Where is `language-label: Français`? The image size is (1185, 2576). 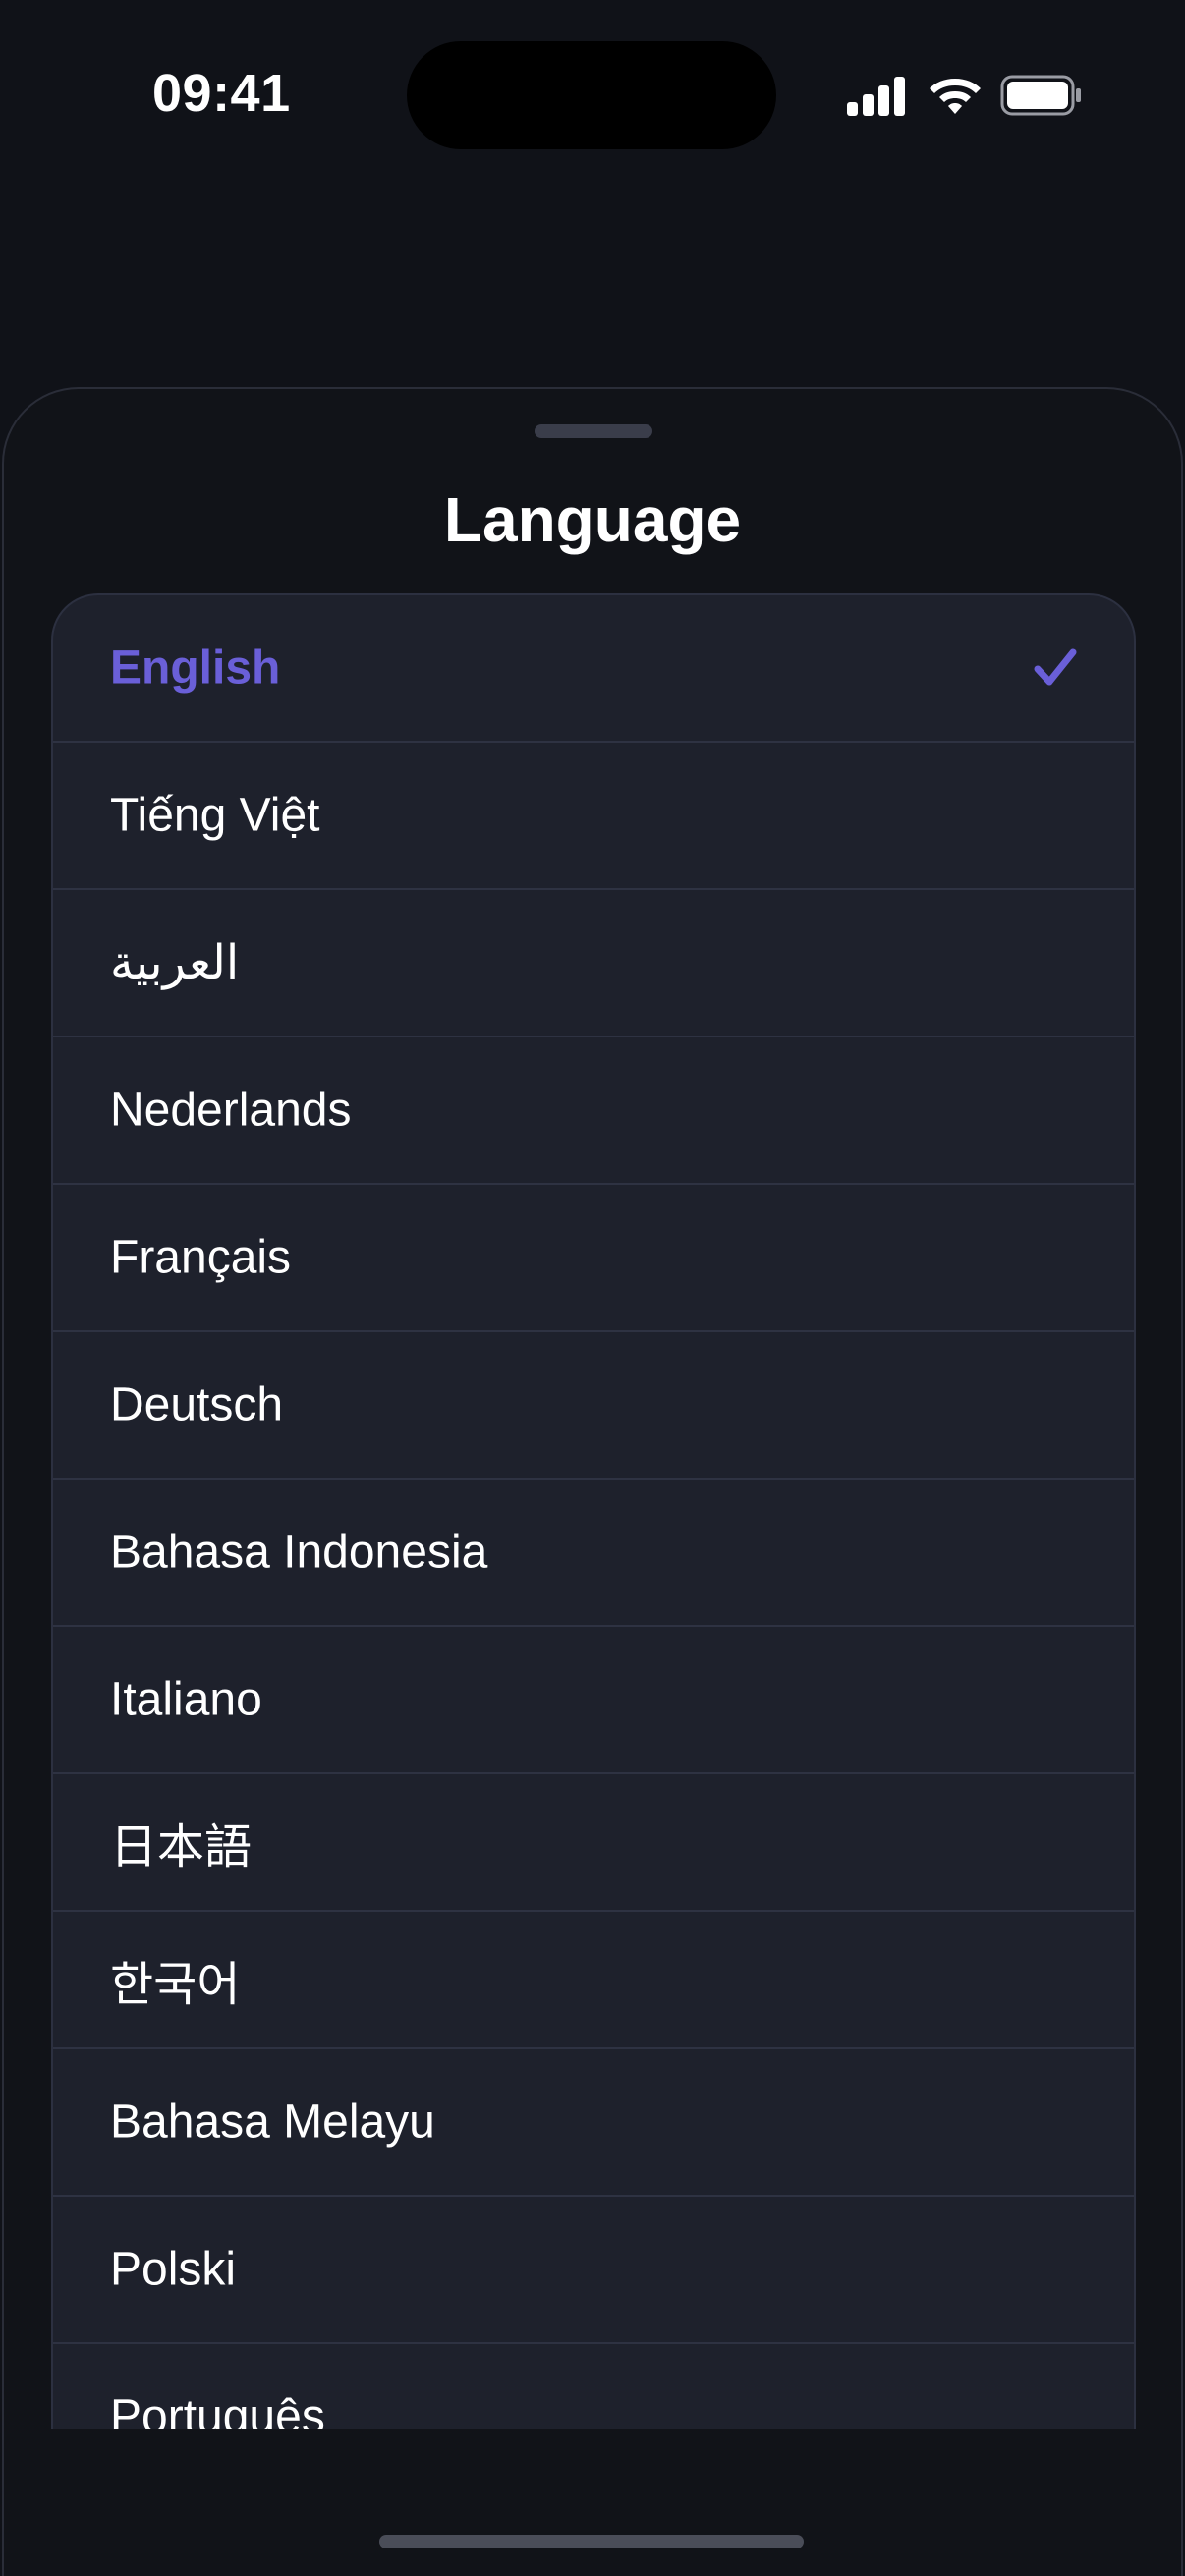 language-label: Français is located at coordinates (201, 1257).